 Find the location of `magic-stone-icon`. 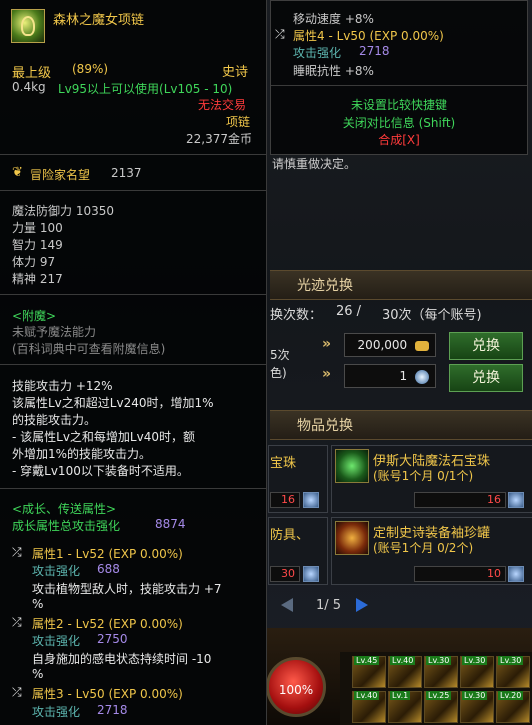

magic-stone-icon is located at coordinates (352, 466).